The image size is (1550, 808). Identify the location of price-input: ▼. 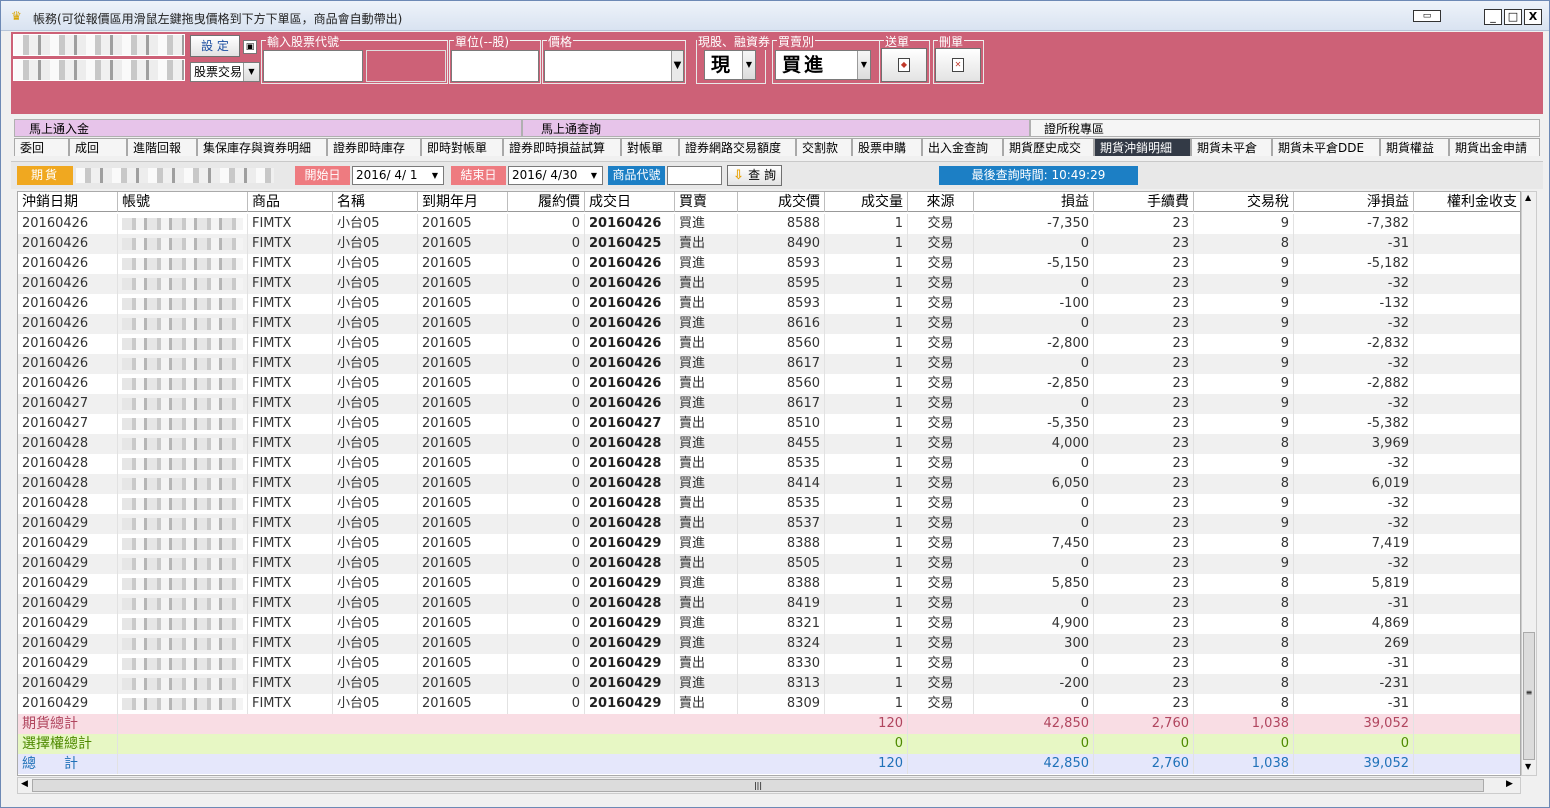
(614, 66).